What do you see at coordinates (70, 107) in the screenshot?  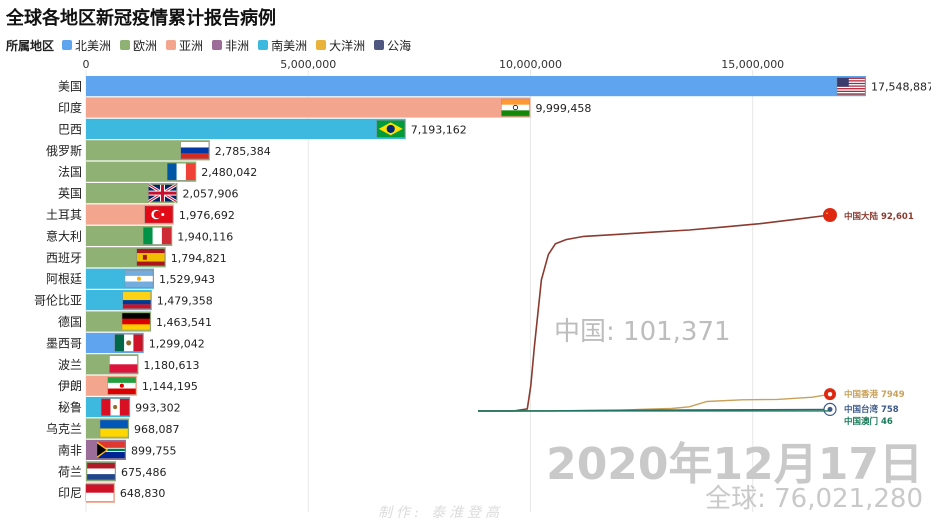 I see `category-label: 印度` at bounding box center [70, 107].